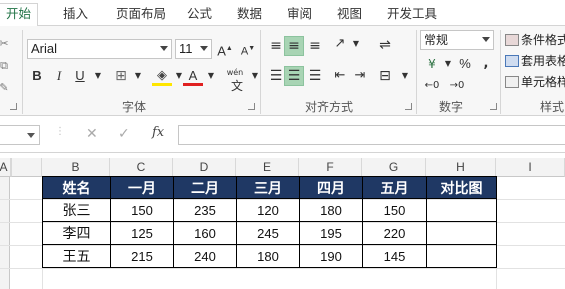 This screenshot has height=289, width=565. Describe the element at coordinates (356, 44) in the screenshot. I see `orientation-dropdown-icon: ▼` at that location.